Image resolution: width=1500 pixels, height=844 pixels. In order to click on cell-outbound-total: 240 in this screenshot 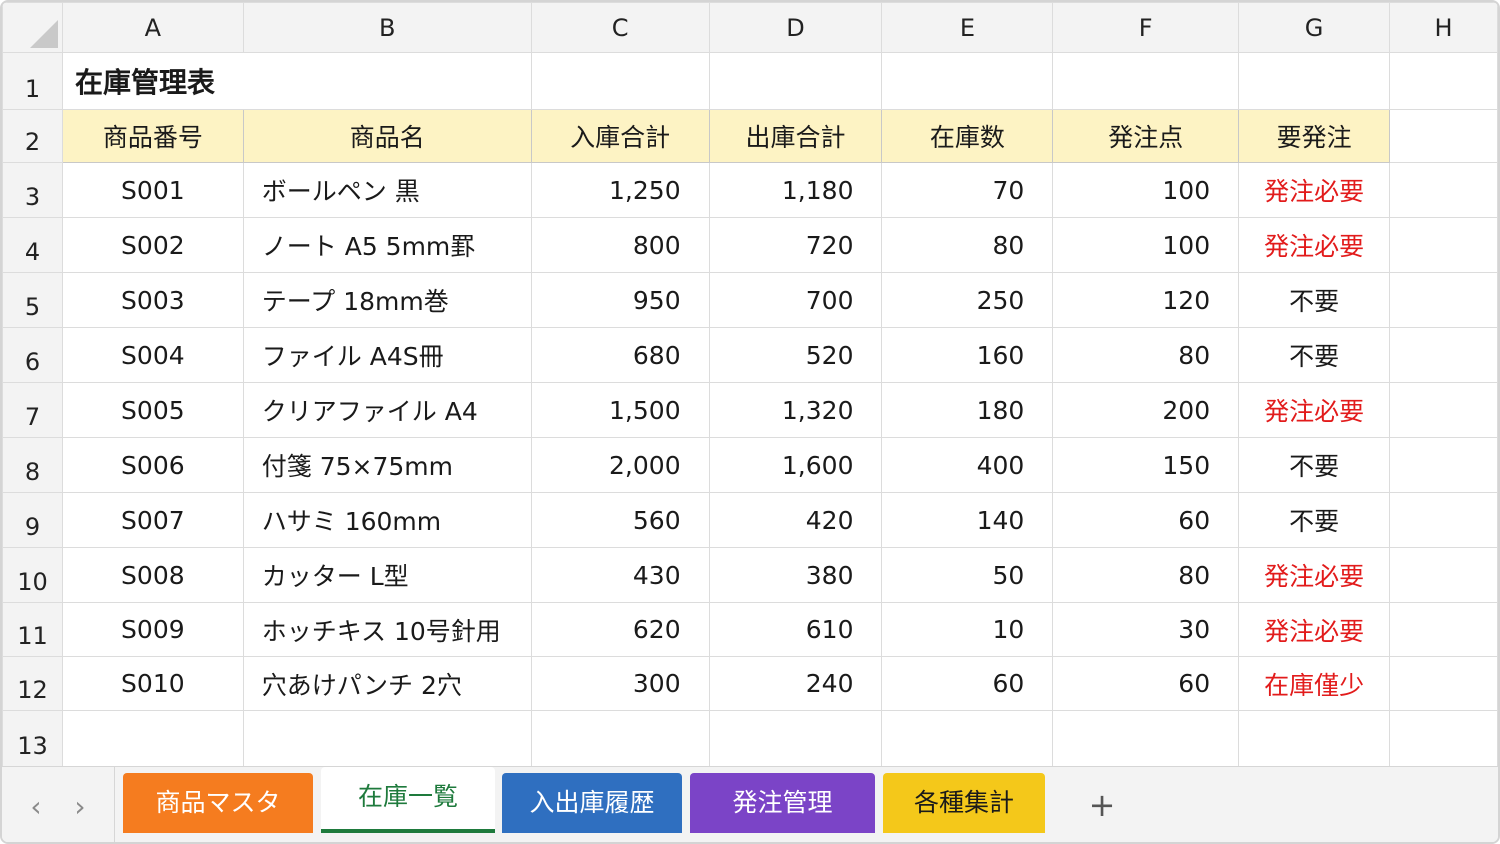, I will do `click(795, 683)`.